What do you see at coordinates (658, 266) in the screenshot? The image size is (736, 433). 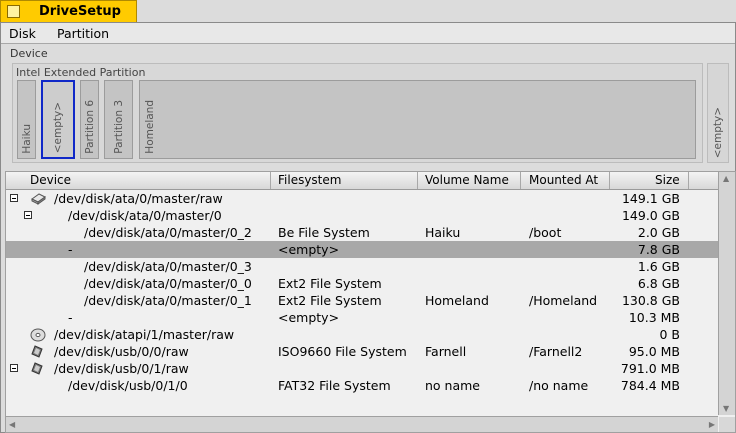 I see `size-cell: 1.6 GB` at bounding box center [658, 266].